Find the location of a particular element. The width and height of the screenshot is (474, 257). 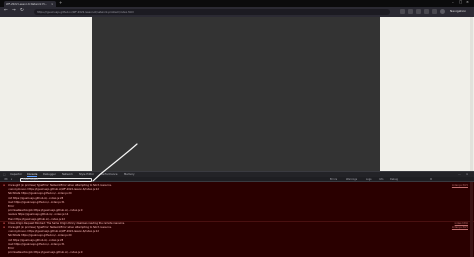

tab-style-editor: Style Editor is located at coordinates (86, 174).